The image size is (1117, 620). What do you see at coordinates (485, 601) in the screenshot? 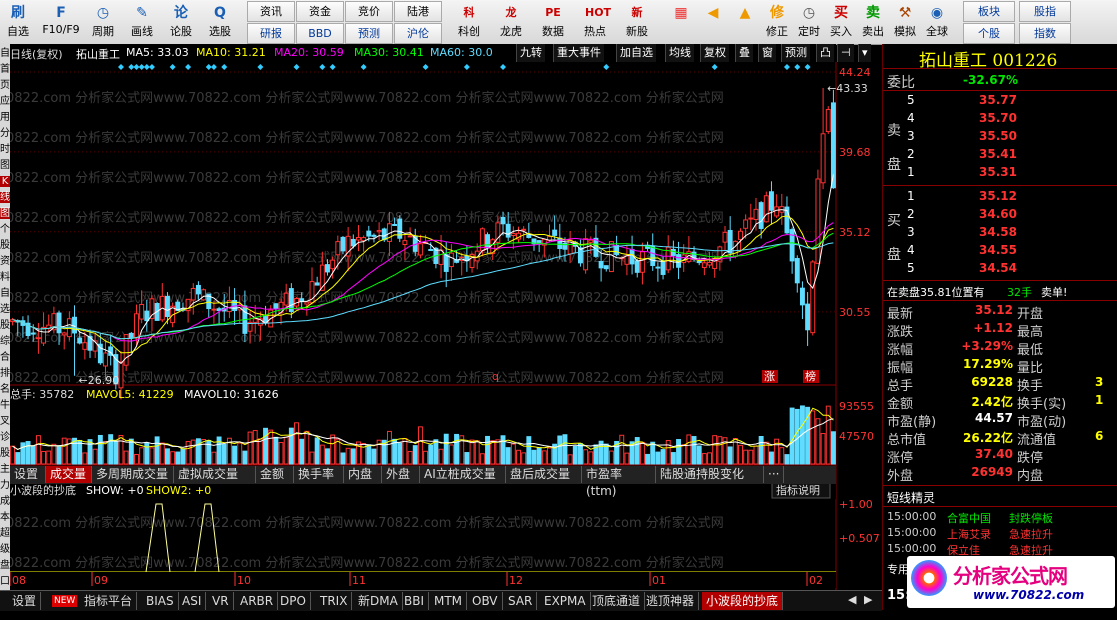
I see `indicator-tab-11: OBV` at bounding box center [485, 601].